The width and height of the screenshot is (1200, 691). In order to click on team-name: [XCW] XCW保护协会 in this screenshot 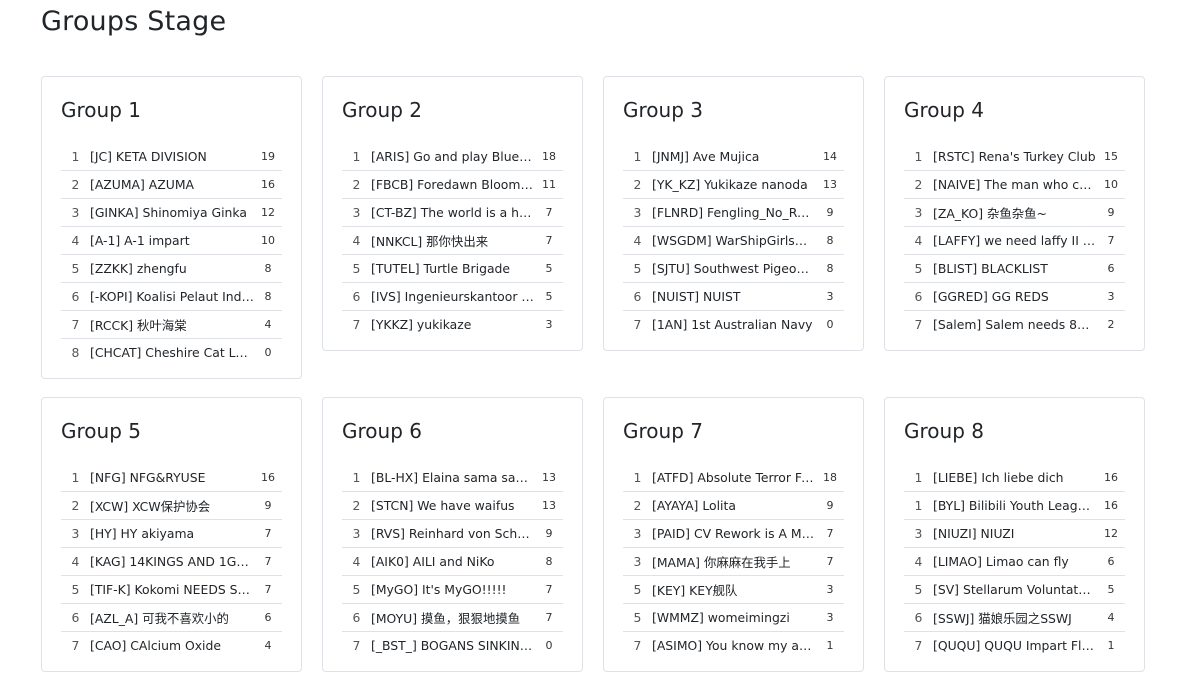, I will do `click(172, 506)`.